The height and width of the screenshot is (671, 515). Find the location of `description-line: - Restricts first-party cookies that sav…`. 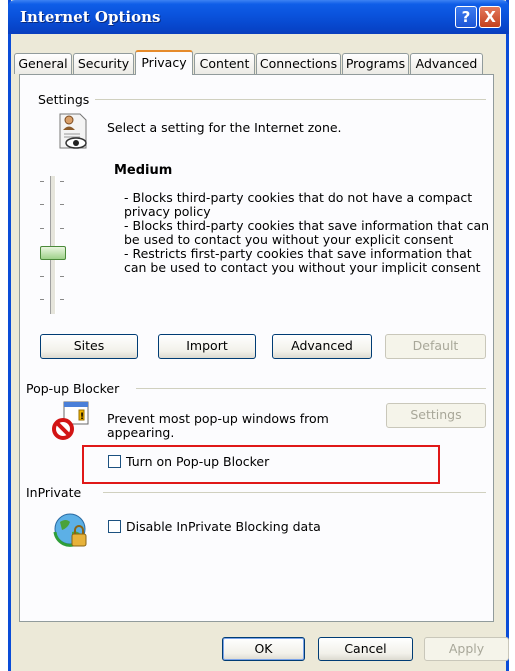

description-line: - Restricts first-party cookies that sav… is located at coordinates (298, 253).